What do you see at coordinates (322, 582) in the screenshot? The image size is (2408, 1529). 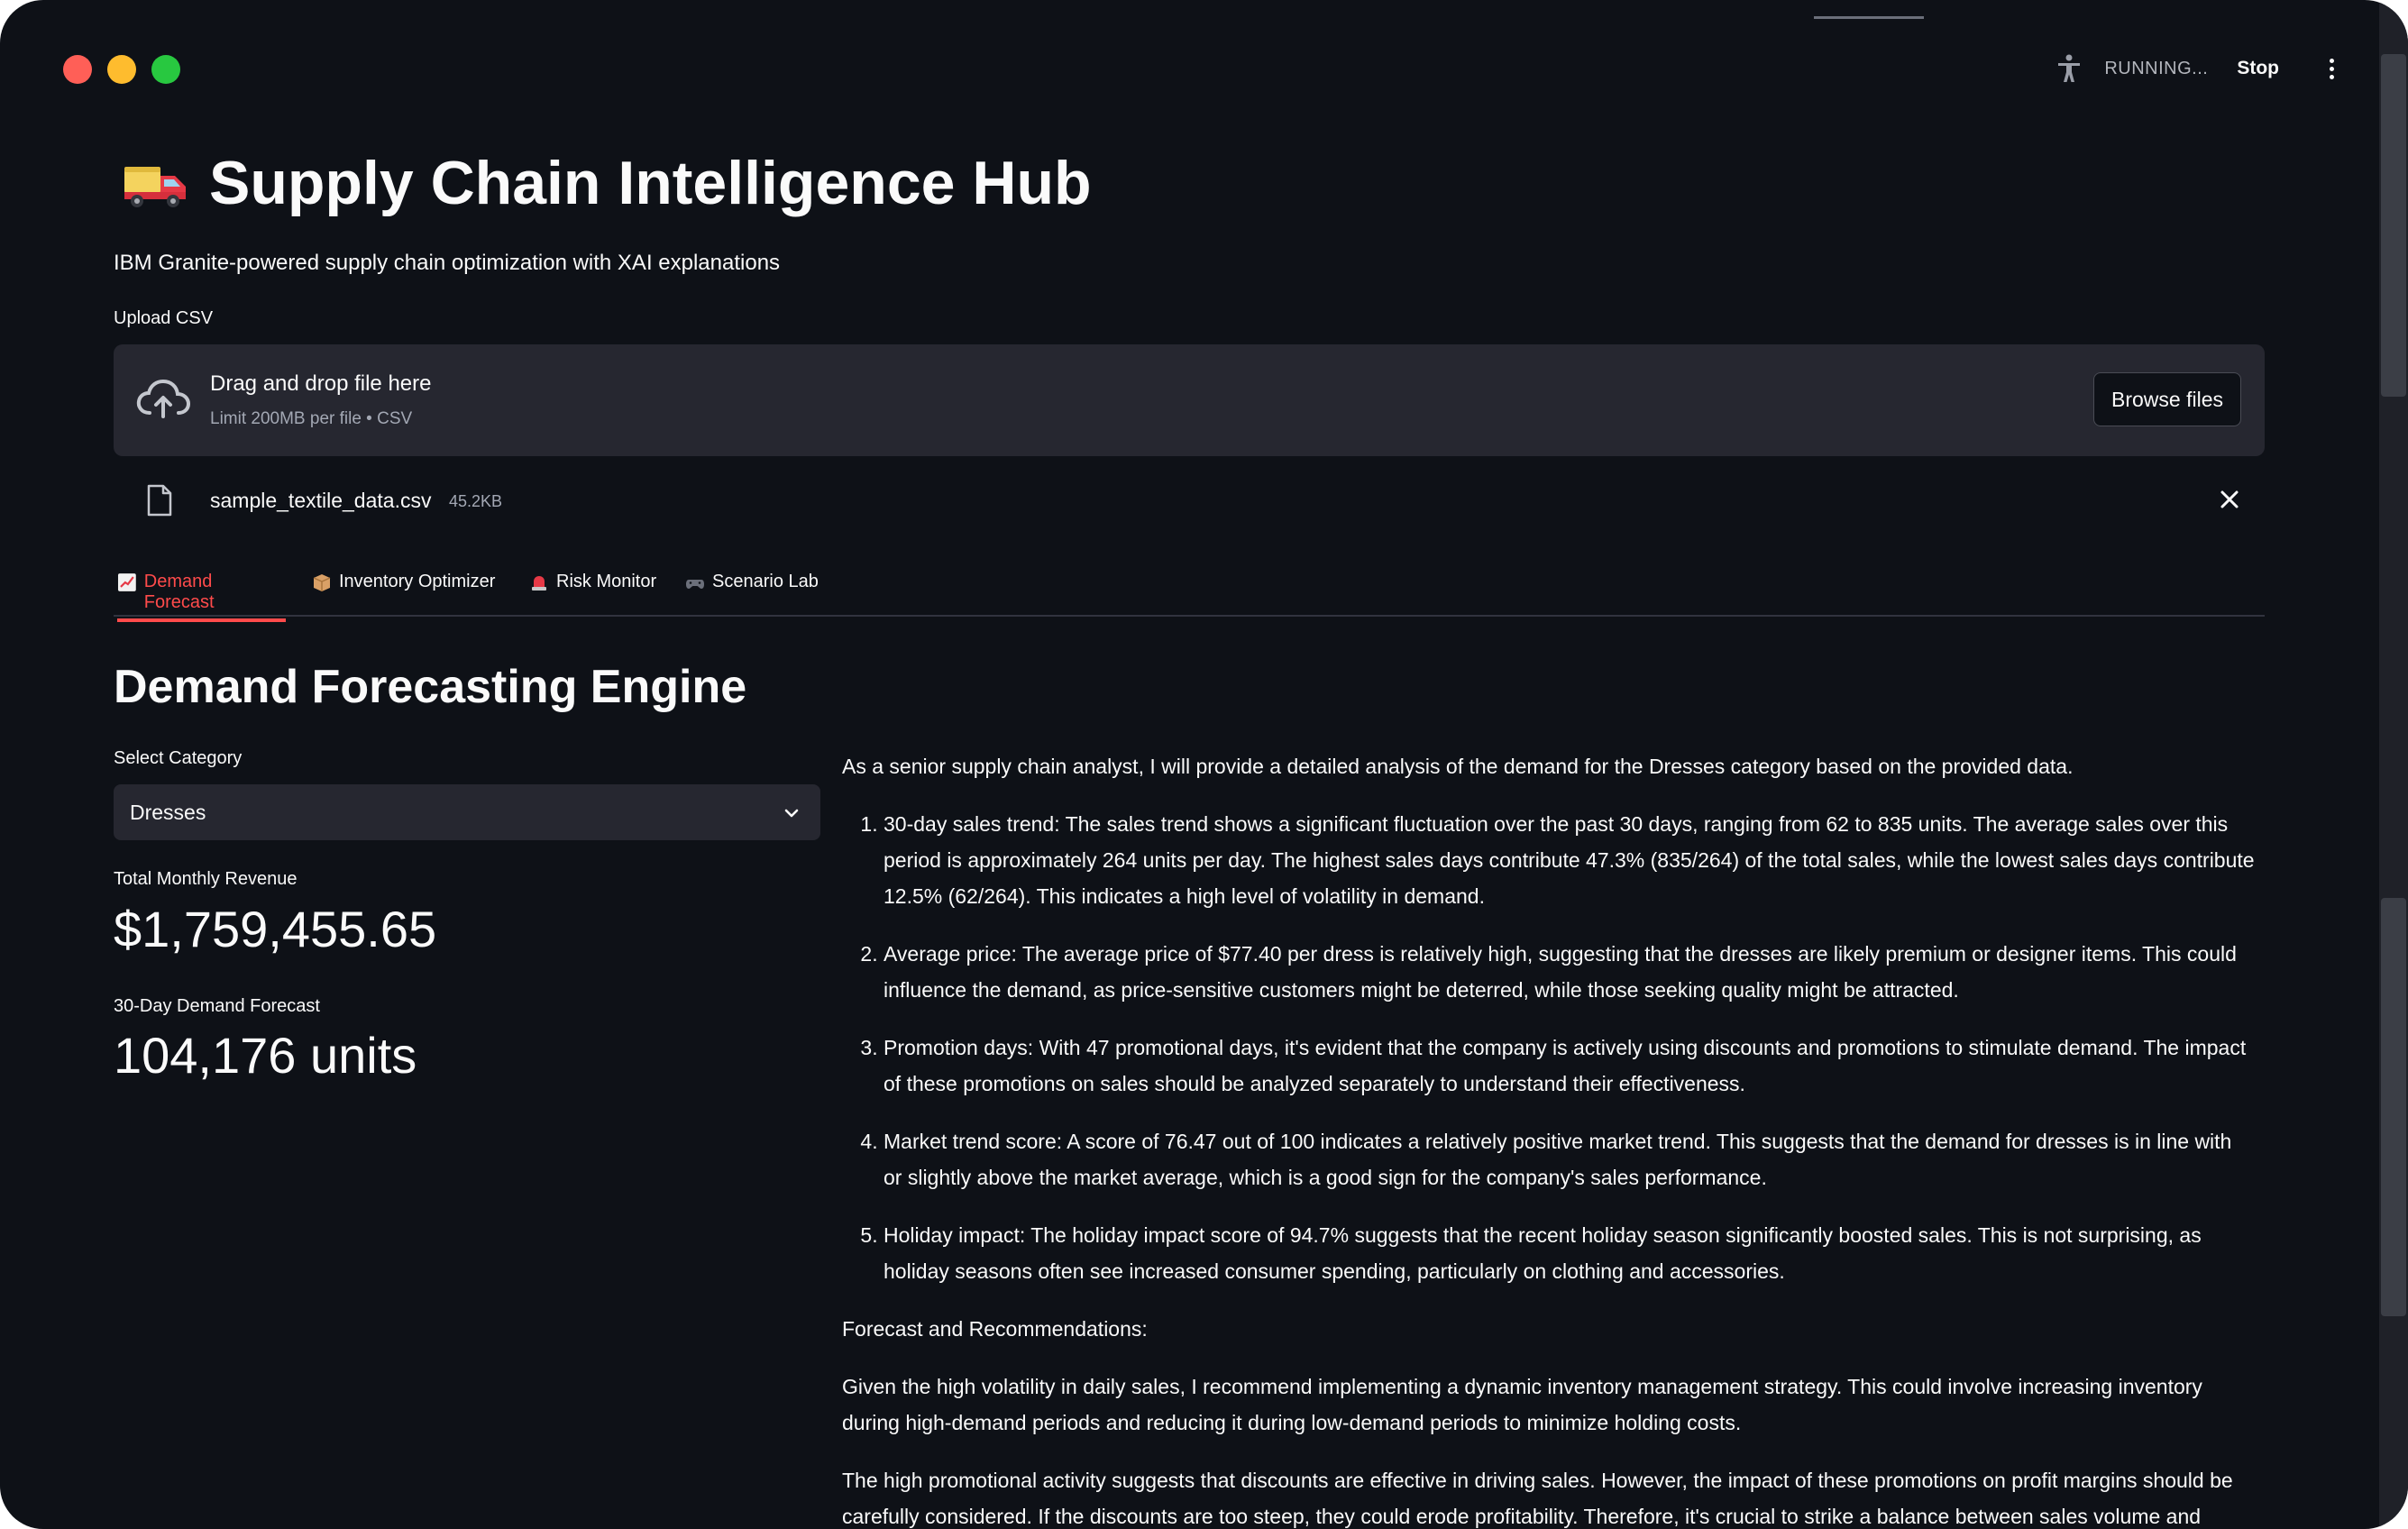 I see `box-icon` at bounding box center [322, 582].